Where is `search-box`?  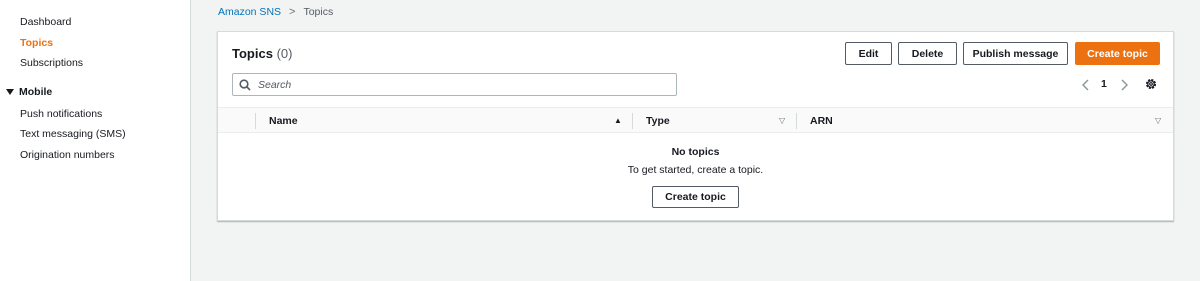
search-box is located at coordinates (454, 84).